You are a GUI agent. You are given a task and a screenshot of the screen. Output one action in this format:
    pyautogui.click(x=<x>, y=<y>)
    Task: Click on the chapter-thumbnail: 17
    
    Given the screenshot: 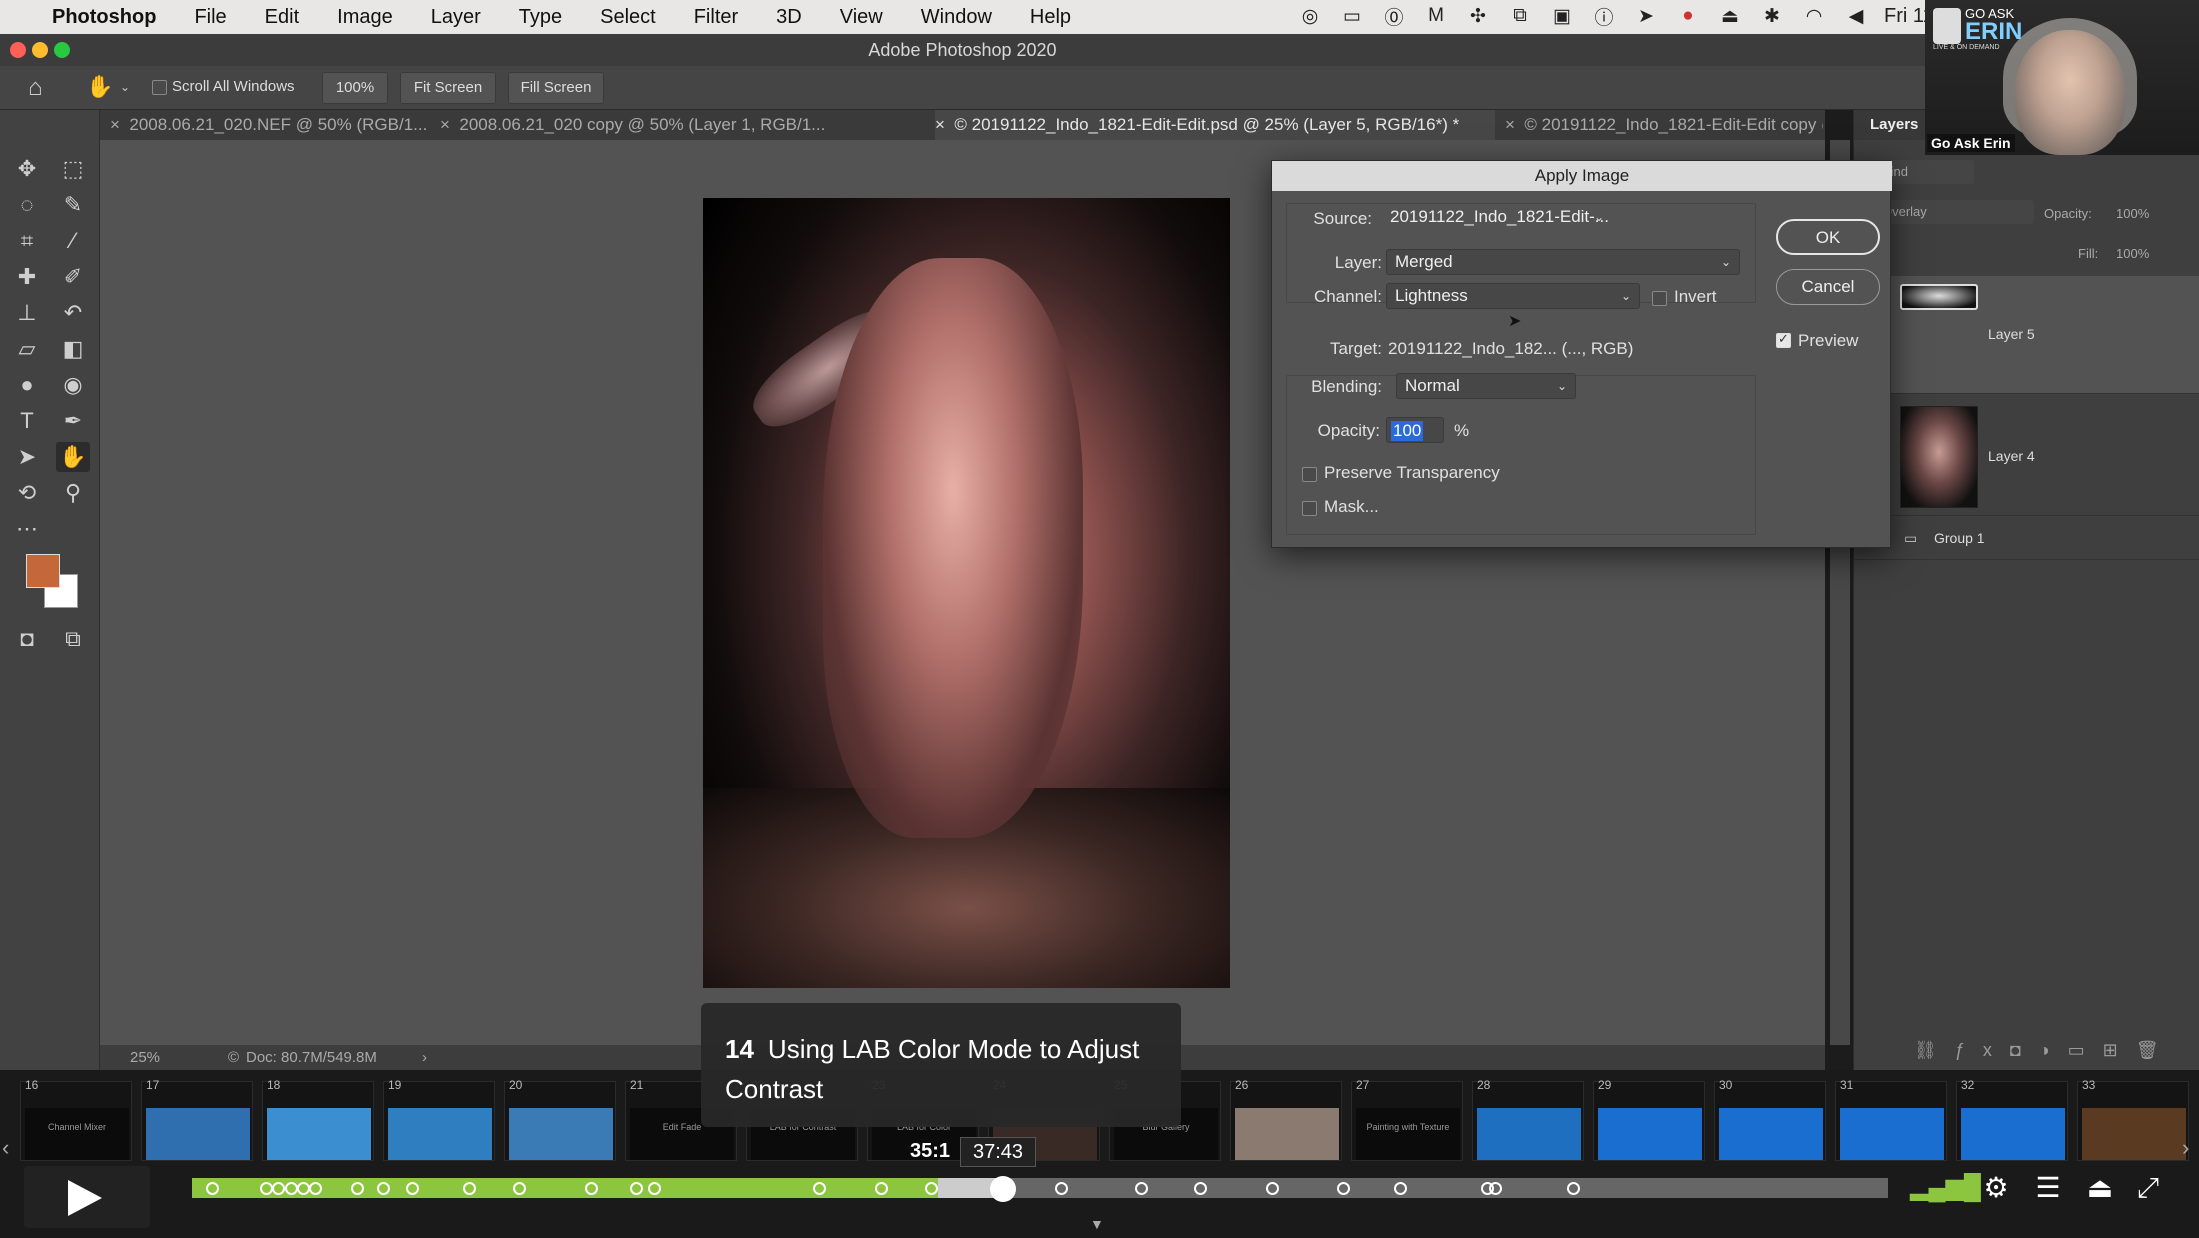 What is the action you would take?
    pyautogui.click(x=197, y=1119)
    